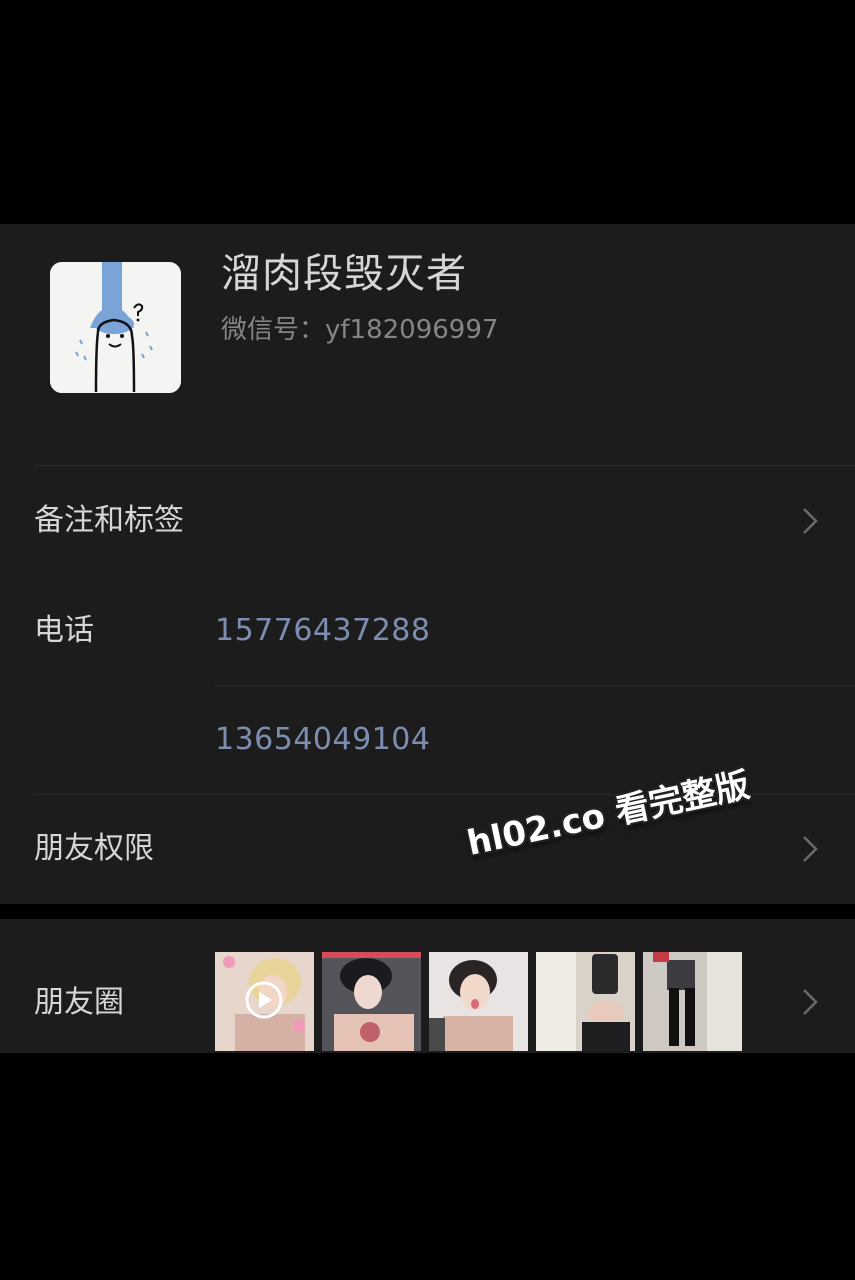 Image resolution: width=855 pixels, height=1280 pixels. What do you see at coordinates (64, 630) in the screenshot?
I see `phone-label: 电话` at bounding box center [64, 630].